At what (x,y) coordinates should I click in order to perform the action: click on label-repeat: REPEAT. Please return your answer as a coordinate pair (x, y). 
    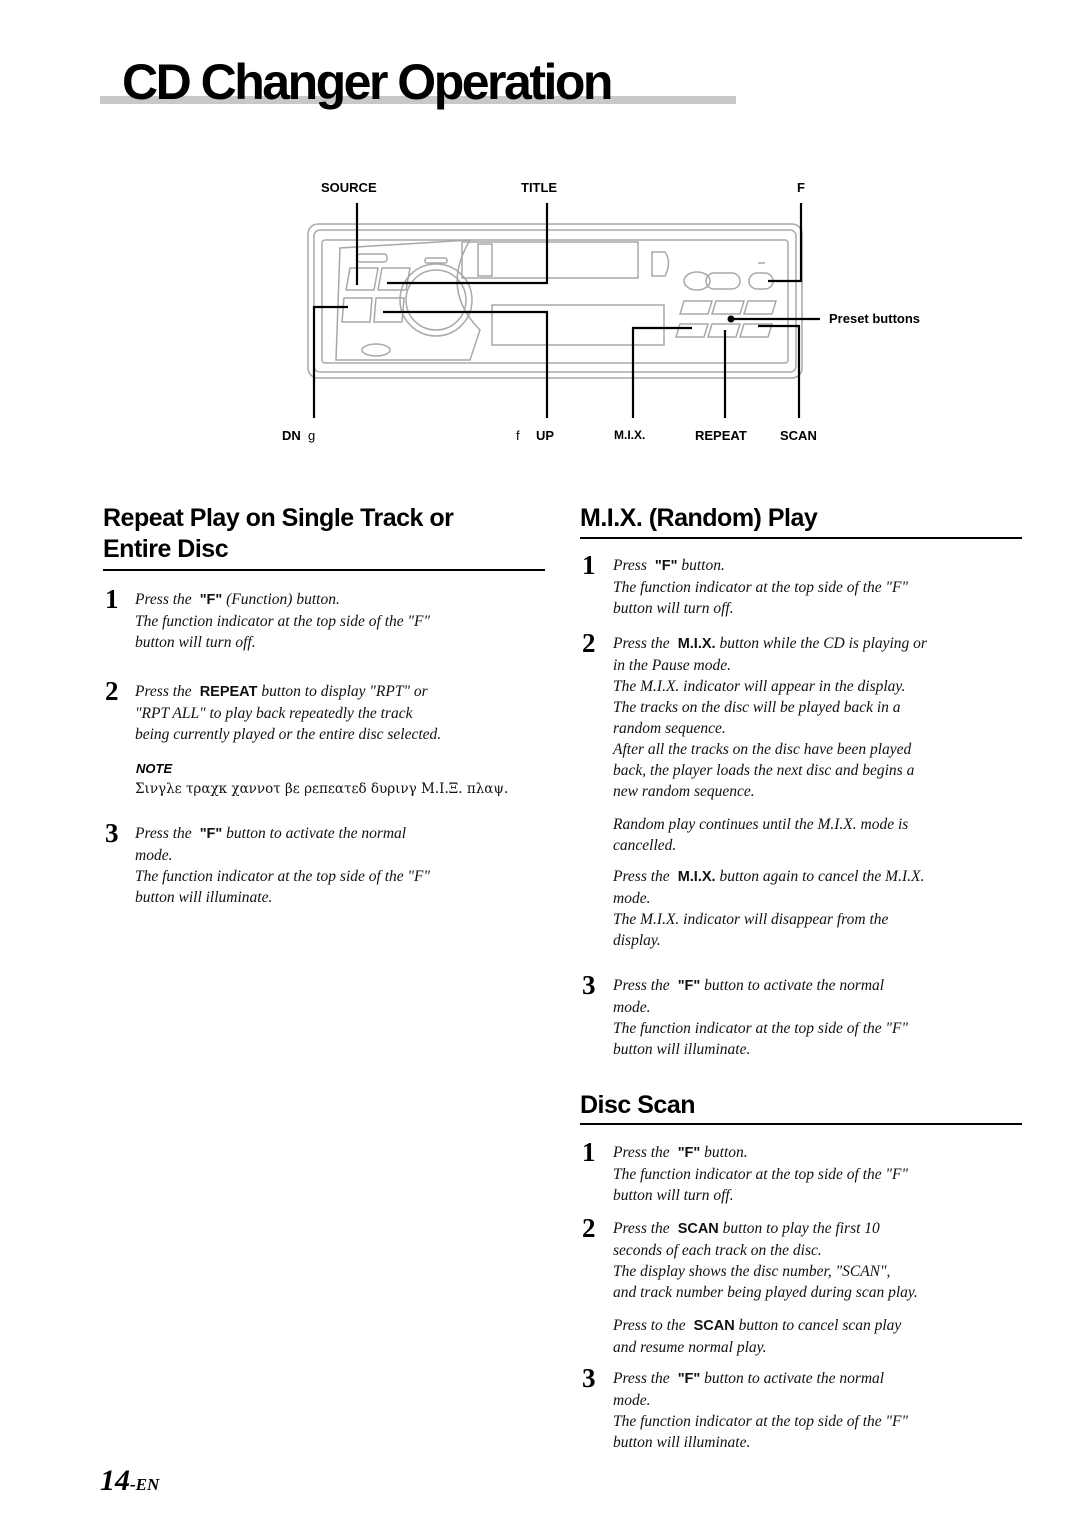
    Looking at the image, I should click on (721, 435).